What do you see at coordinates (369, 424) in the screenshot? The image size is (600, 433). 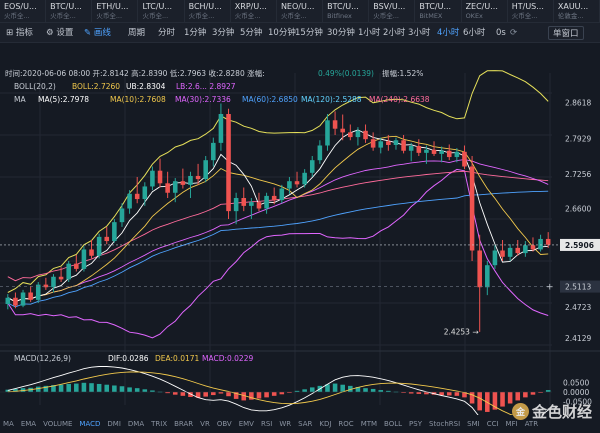 I see `indicator-tab-mtm: MTM` at bounding box center [369, 424].